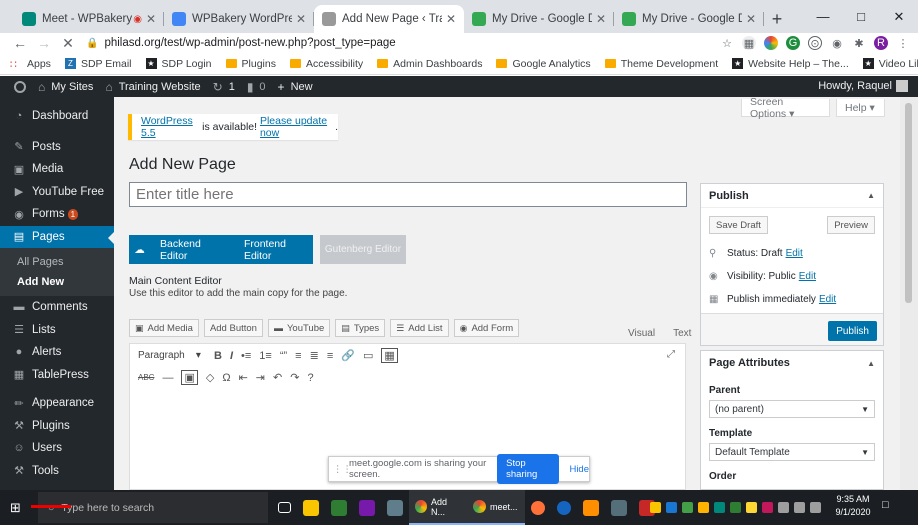 This screenshot has height=525, width=918. I want to click on edit-status-link: Edit, so click(794, 253).